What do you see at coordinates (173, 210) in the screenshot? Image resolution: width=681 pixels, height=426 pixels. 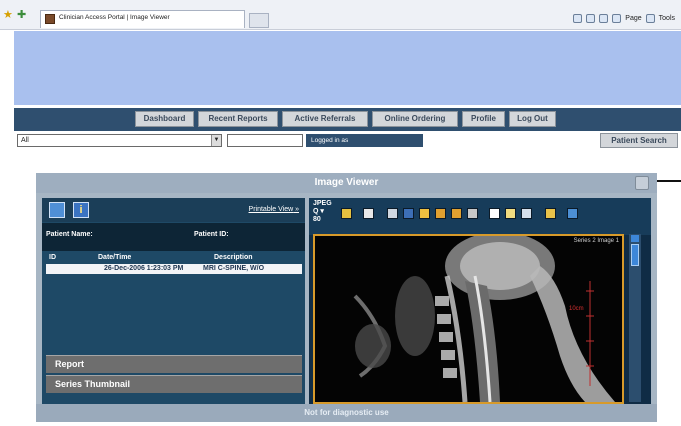 I see `study-toolbar: i Printable View »` at bounding box center [173, 210].